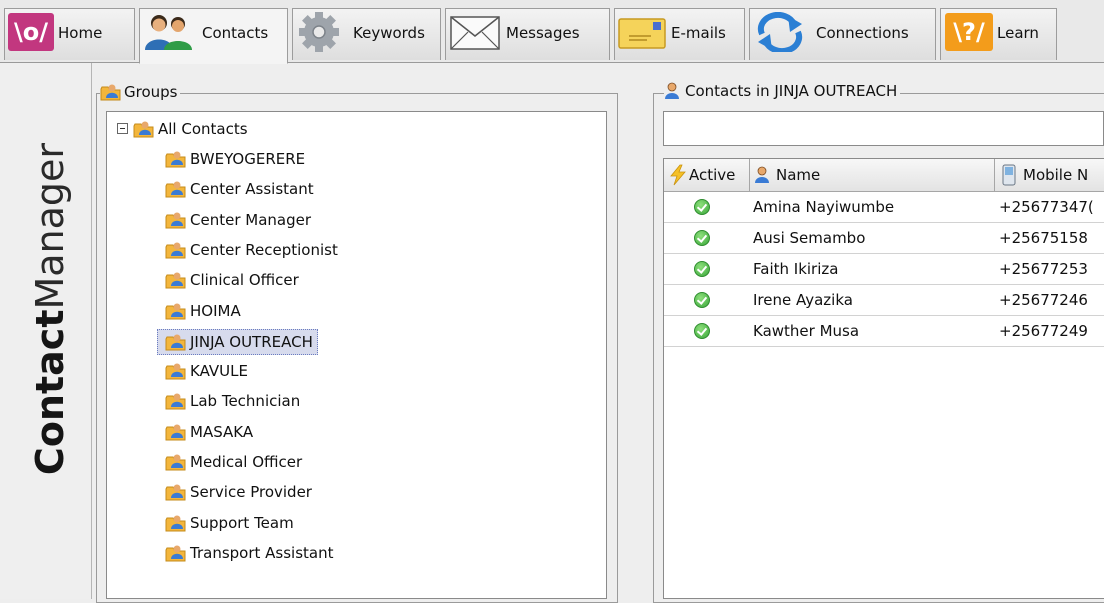 The image size is (1104, 603). I want to click on tree-group-item: Clinical Officer, so click(232, 280).